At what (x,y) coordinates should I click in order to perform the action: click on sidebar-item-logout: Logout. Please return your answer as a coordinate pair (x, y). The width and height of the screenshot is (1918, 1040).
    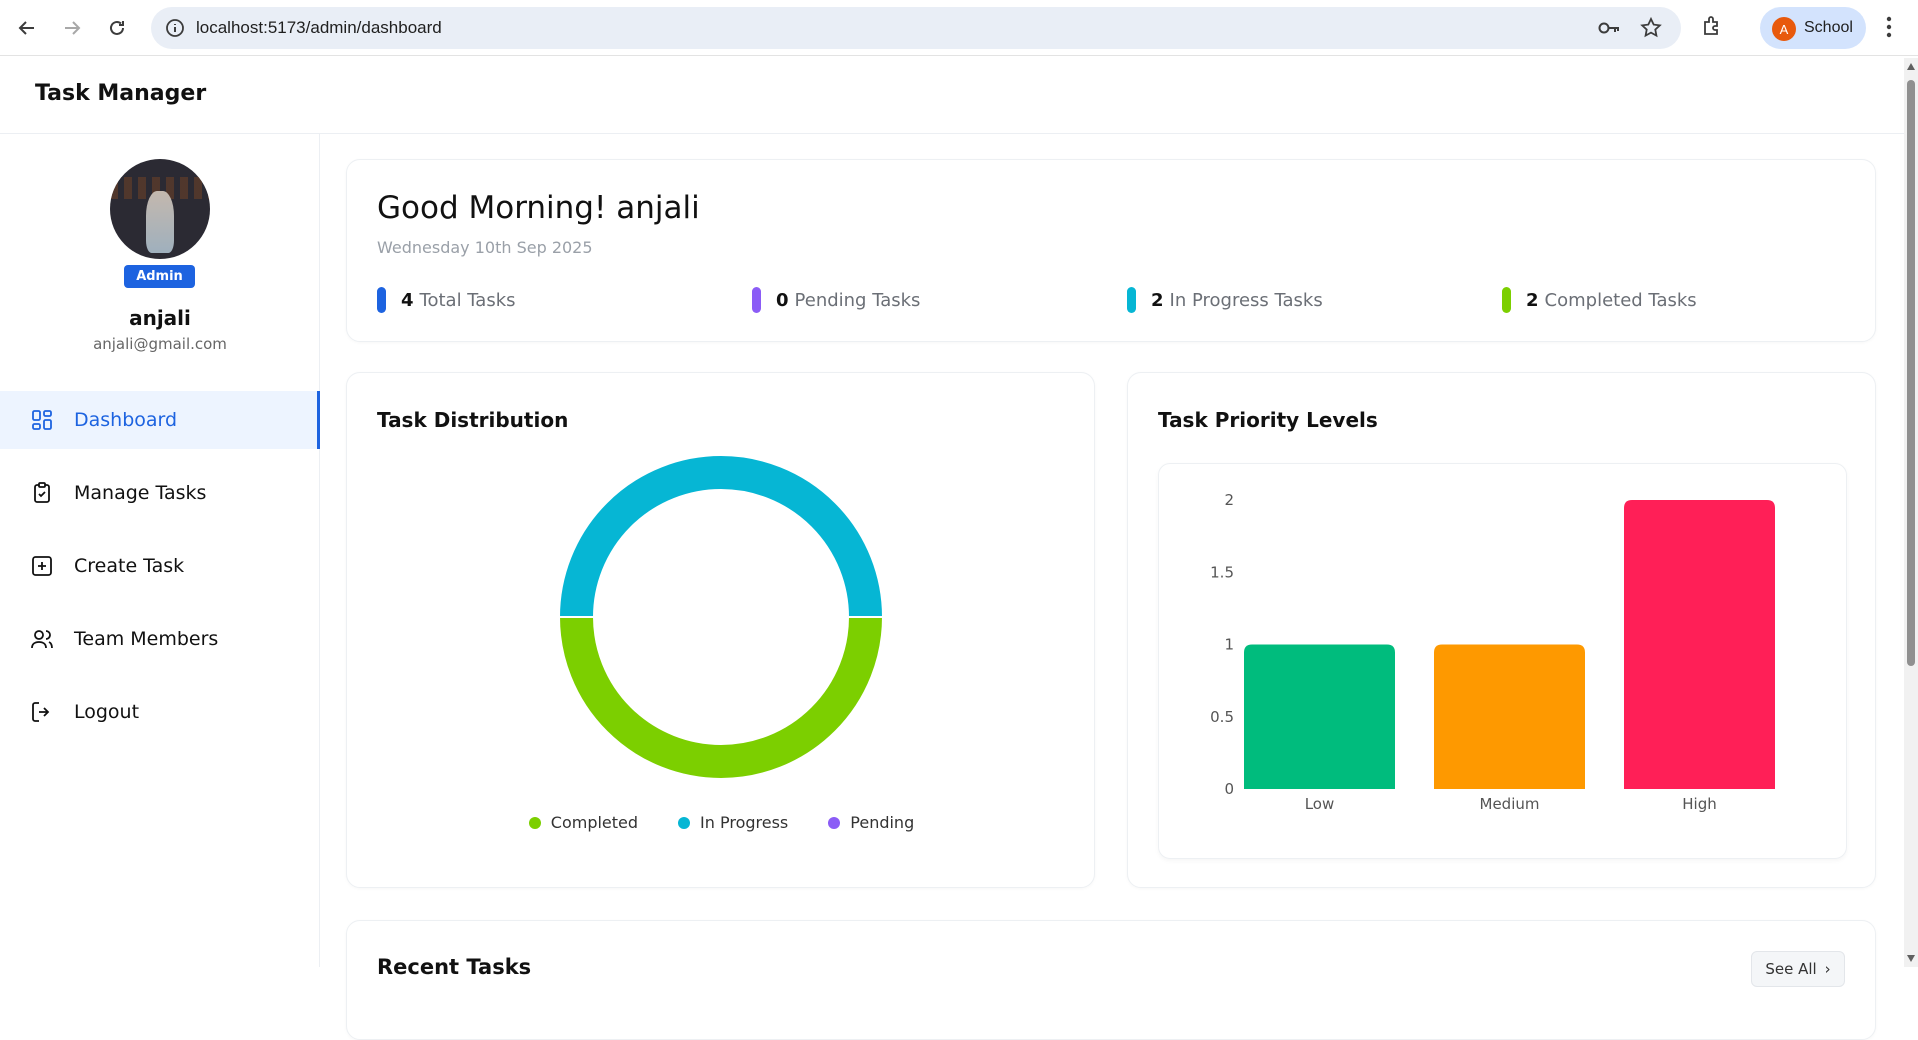
    Looking at the image, I should click on (160, 712).